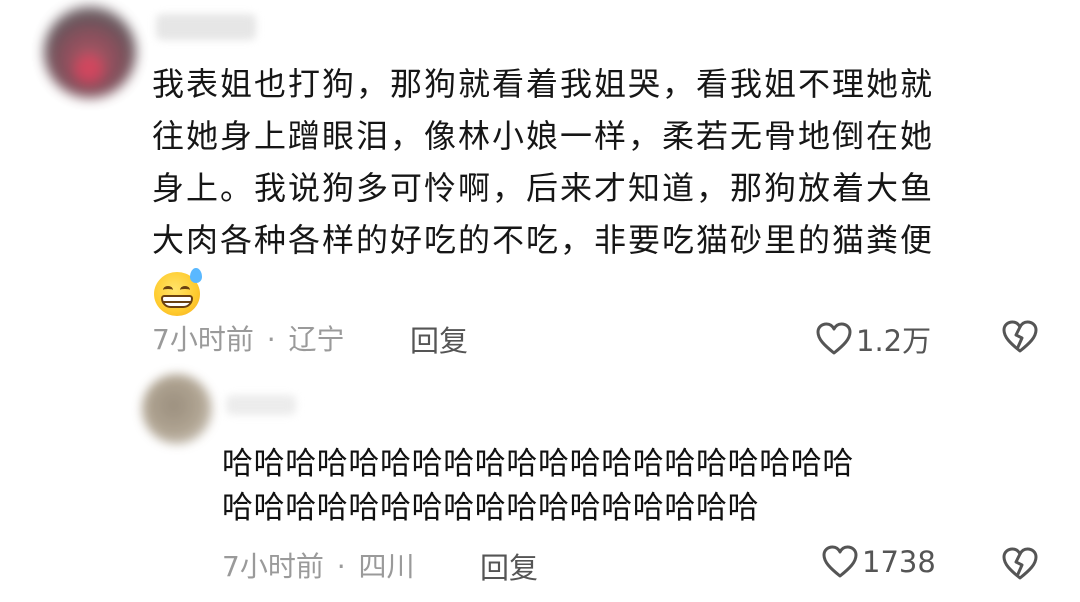  I want to click on reply-location: 四川, so click(386, 566).